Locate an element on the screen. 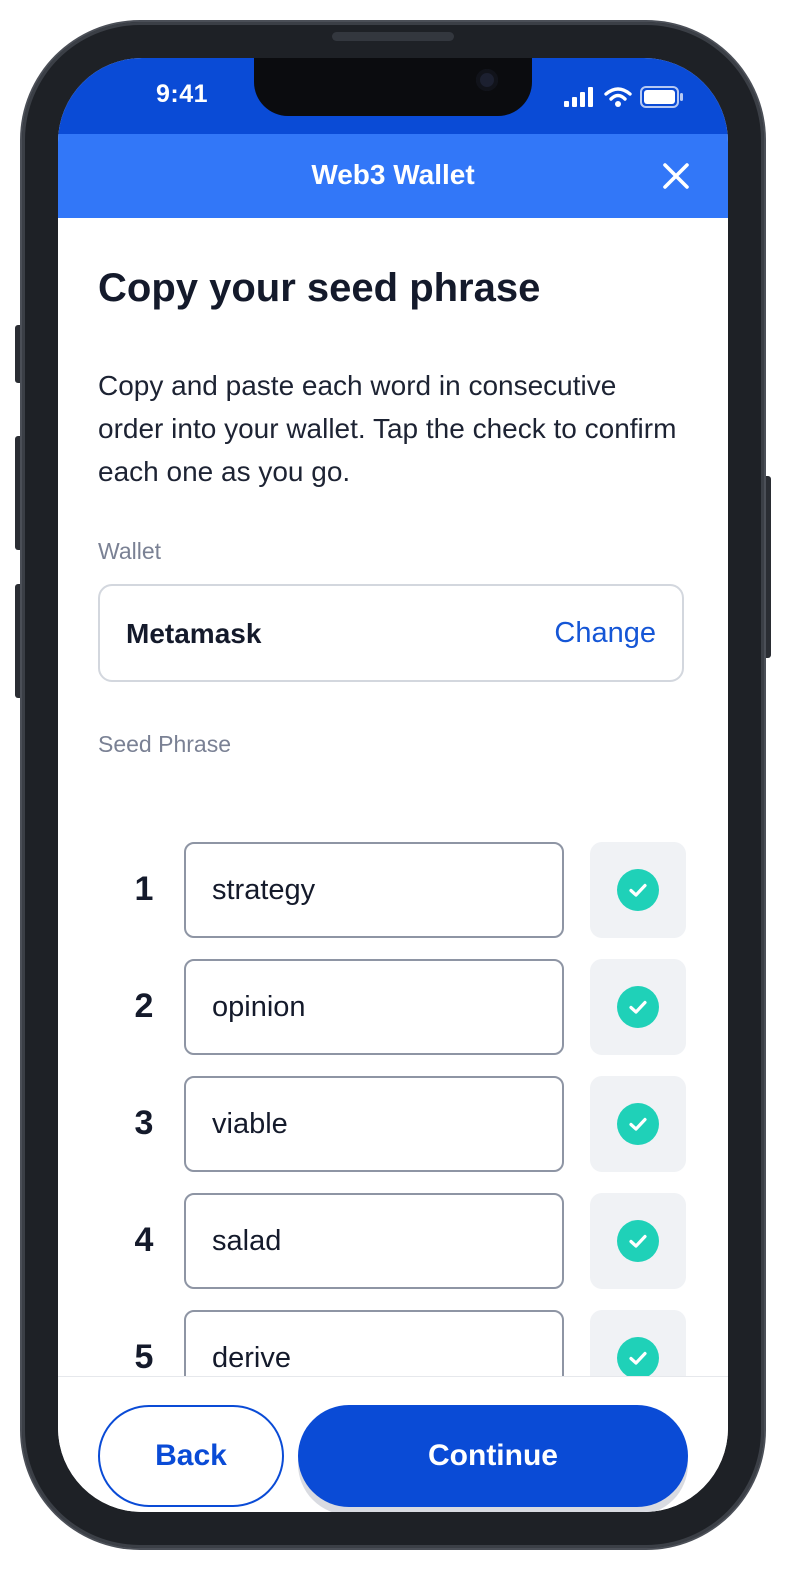 This screenshot has width=800, height=1596. change-wallet-link: Change is located at coordinates (605, 633).